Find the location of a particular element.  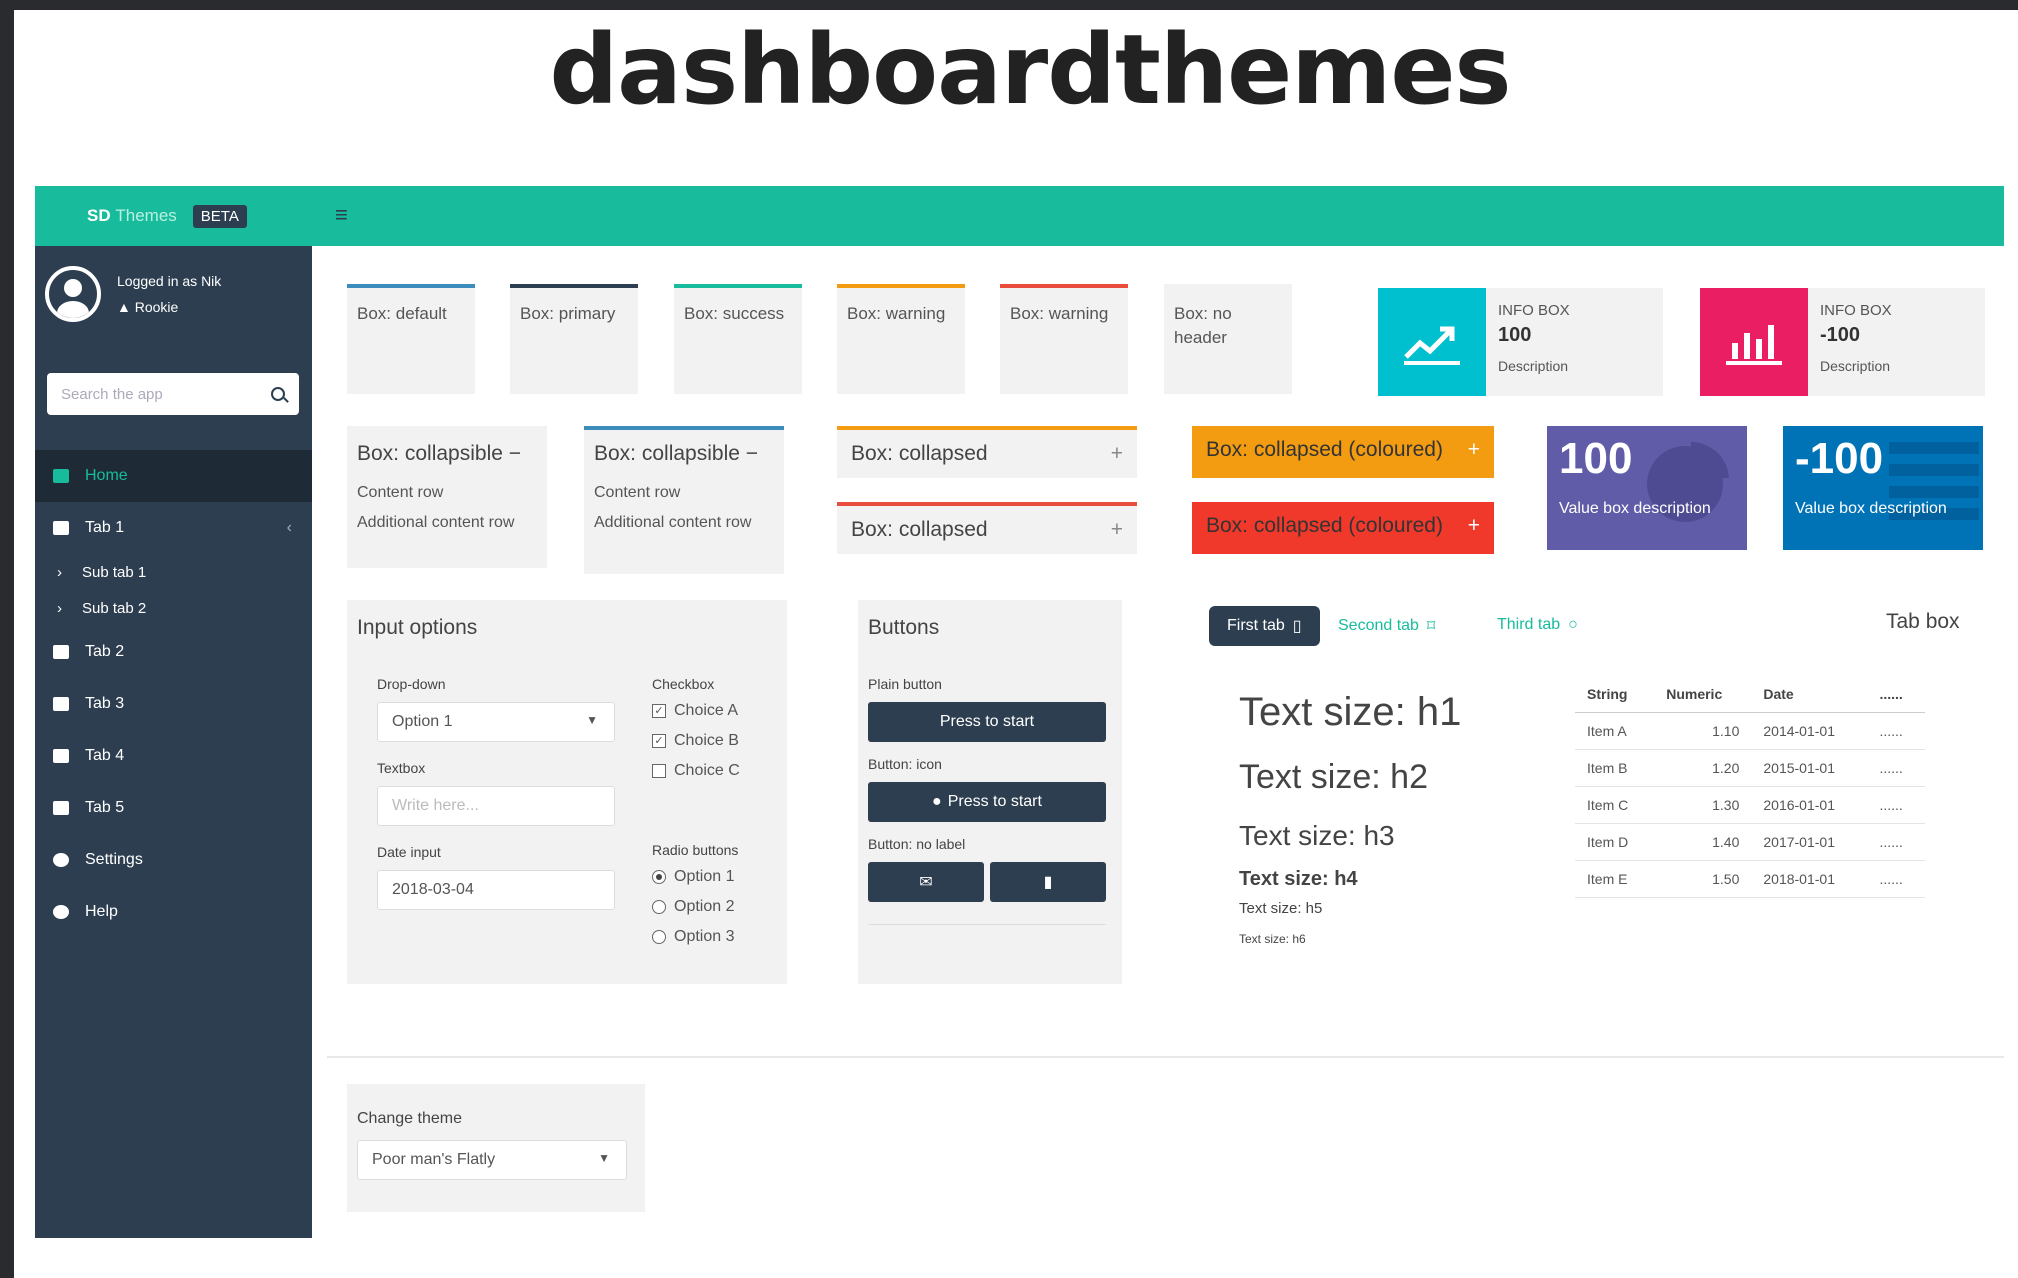

date-input: 2018-03-04 is located at coordinates (496, 890).